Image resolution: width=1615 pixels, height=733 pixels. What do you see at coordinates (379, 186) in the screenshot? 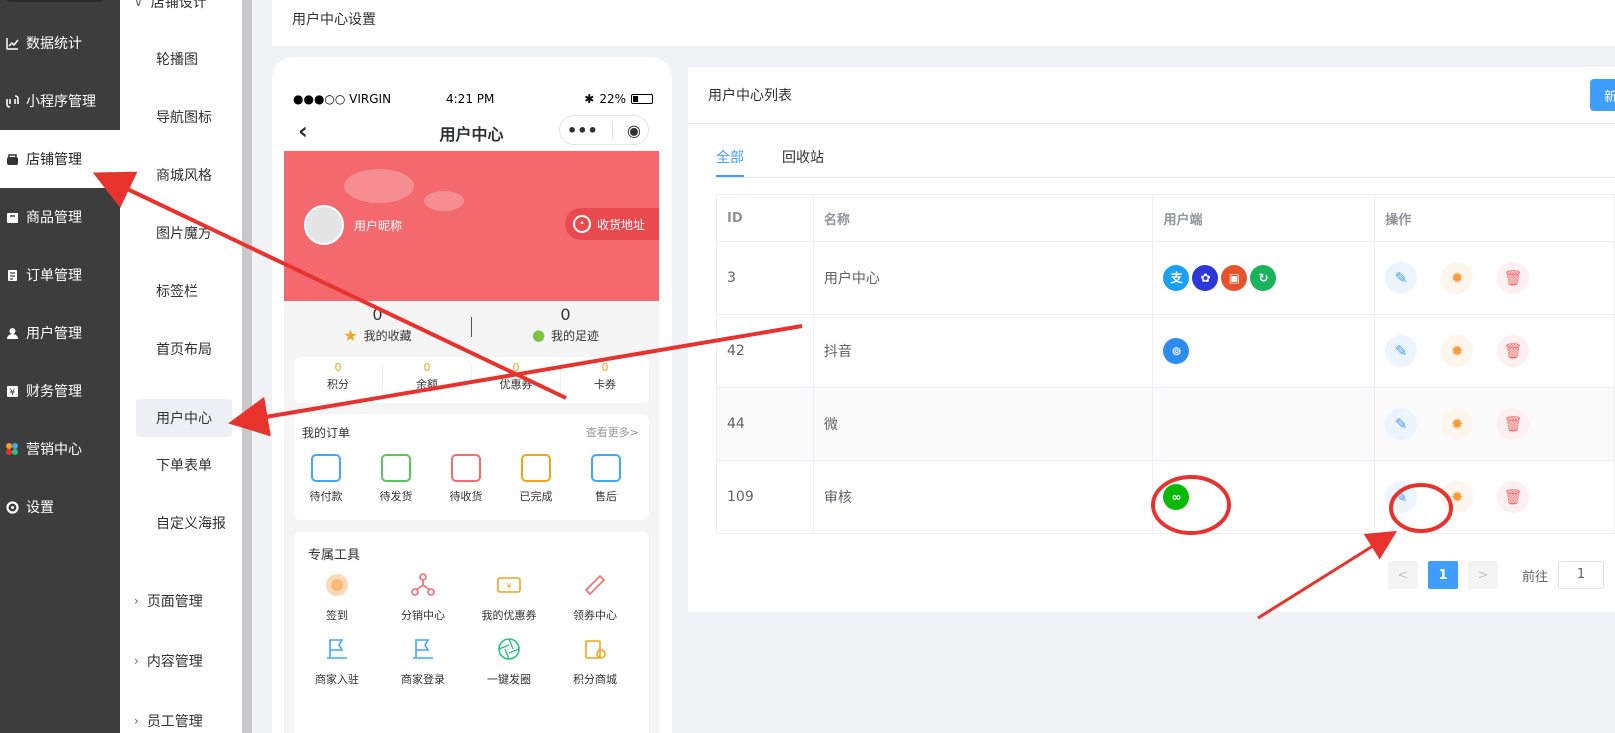
I see `cloud-decoration` at bounding box center [379, 186].